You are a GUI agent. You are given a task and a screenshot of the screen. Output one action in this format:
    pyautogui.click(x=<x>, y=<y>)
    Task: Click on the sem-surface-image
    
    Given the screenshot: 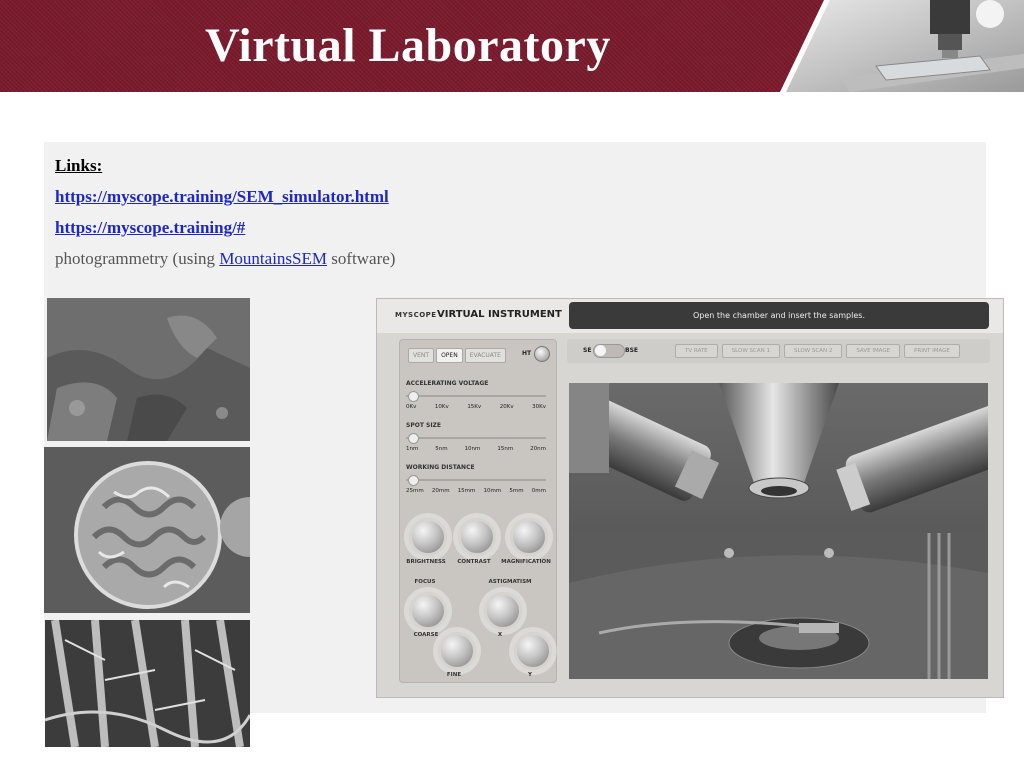 What is the action you would take?
    pyautogui.click(x=148, y=369)
    